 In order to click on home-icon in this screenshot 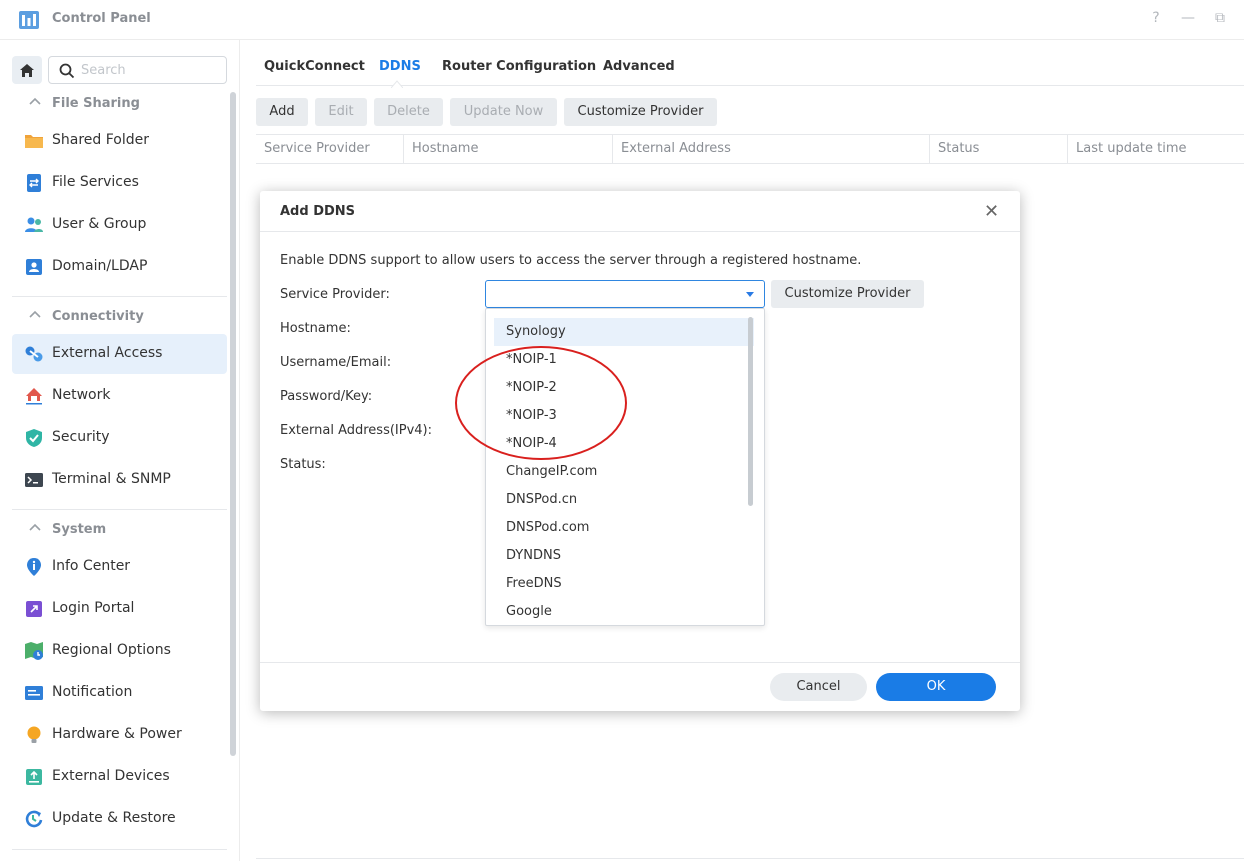, I will do `click(27, 70)`.